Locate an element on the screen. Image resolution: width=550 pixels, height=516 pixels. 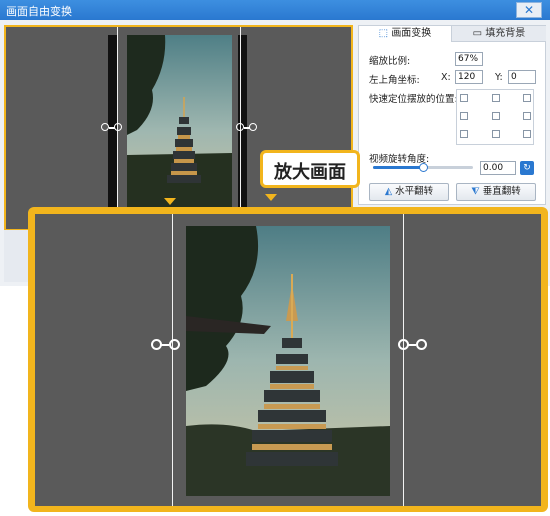
y-label: Y: is located at coordinates (499, 77).